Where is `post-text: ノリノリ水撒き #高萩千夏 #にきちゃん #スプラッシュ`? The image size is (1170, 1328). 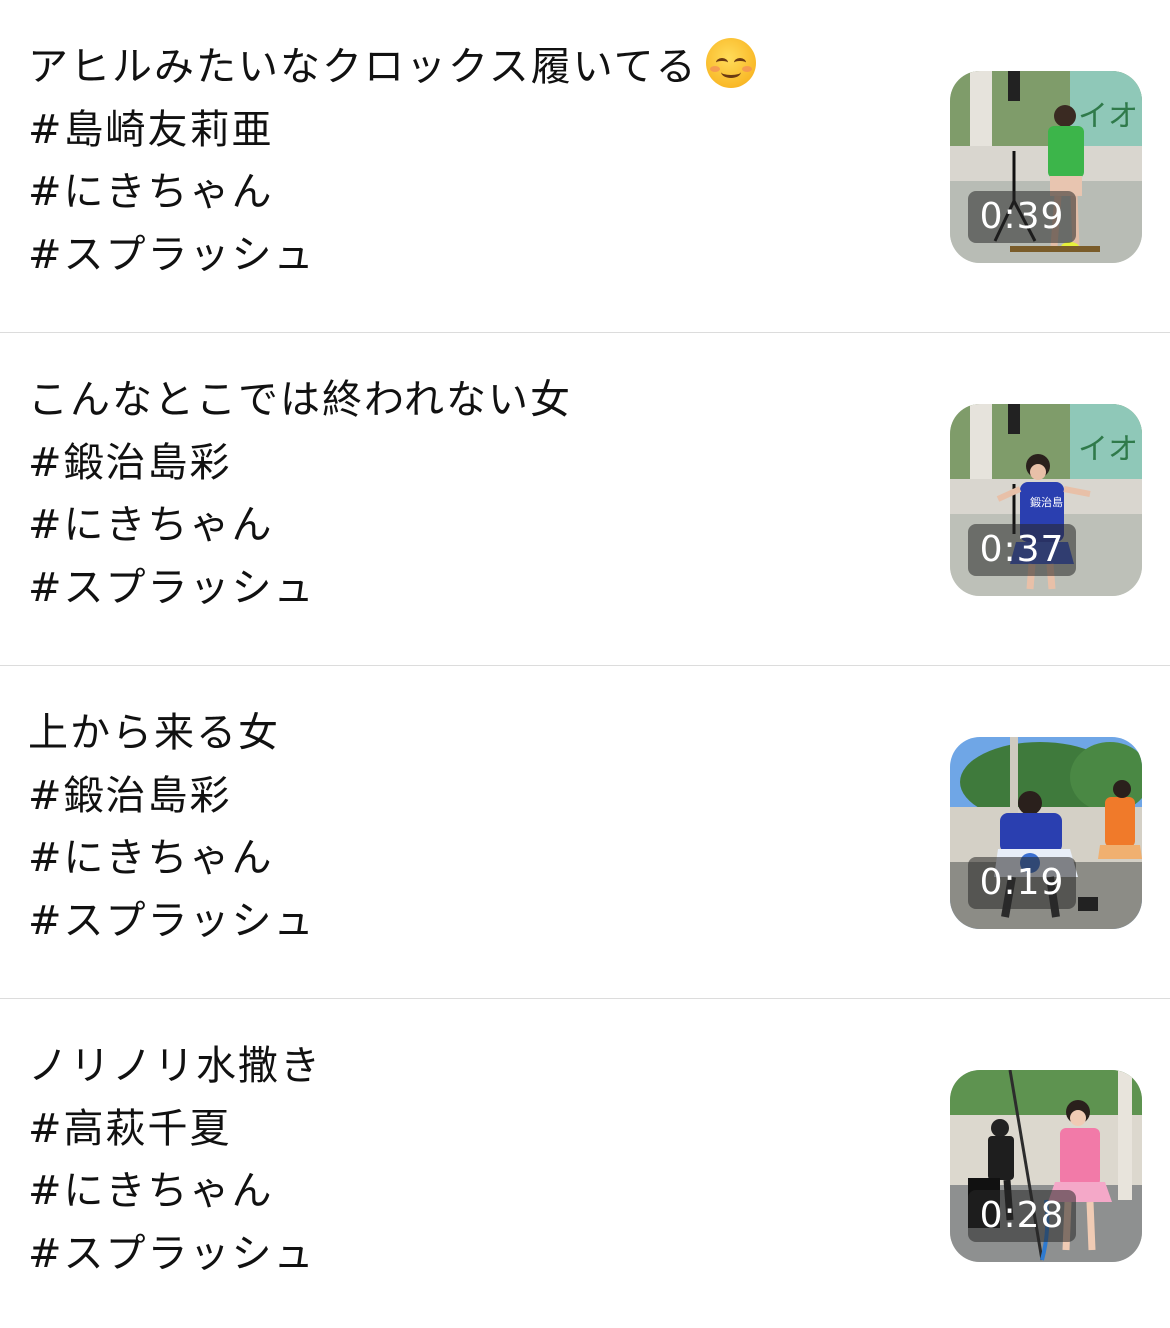 post-text: ノリノリ水撒き #高萩千夏 #にきちゃん #スプラッシュ is located at coordinates (468, 1160).